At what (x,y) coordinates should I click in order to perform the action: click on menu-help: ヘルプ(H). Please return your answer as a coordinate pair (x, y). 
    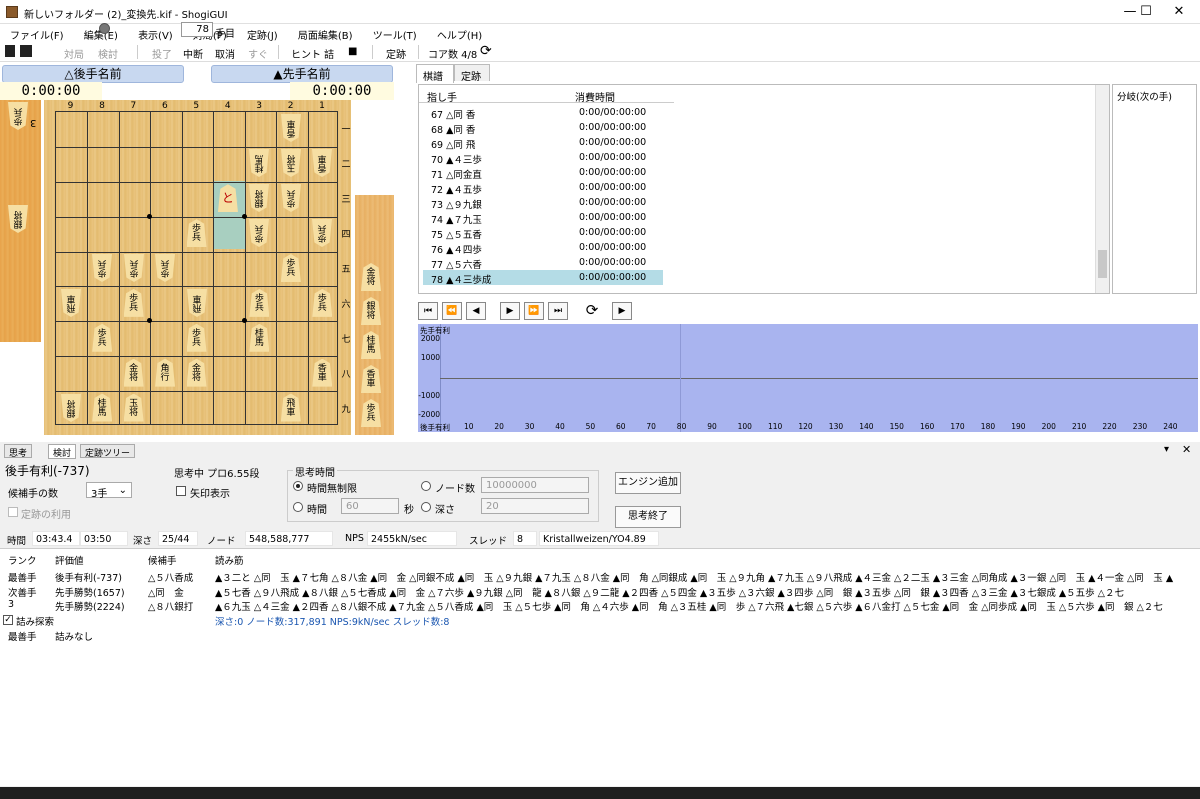
    Looking at the image, I should click on (458, 33).